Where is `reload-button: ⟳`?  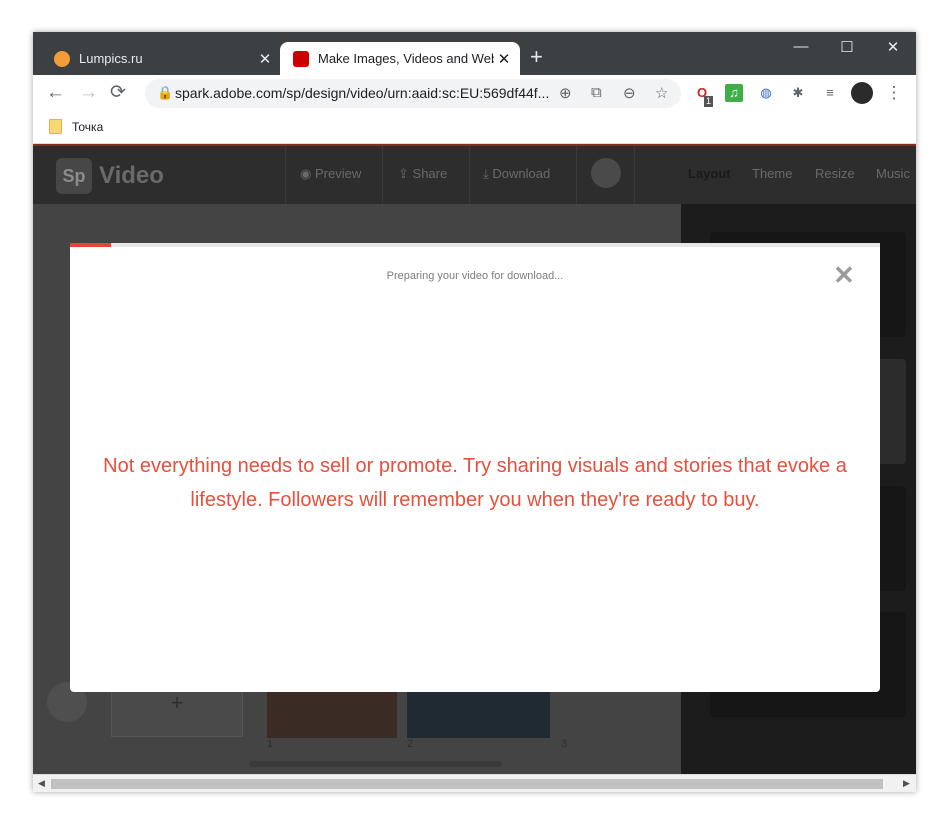 reload-button: ⟳ is located at coordinates (118, 93).